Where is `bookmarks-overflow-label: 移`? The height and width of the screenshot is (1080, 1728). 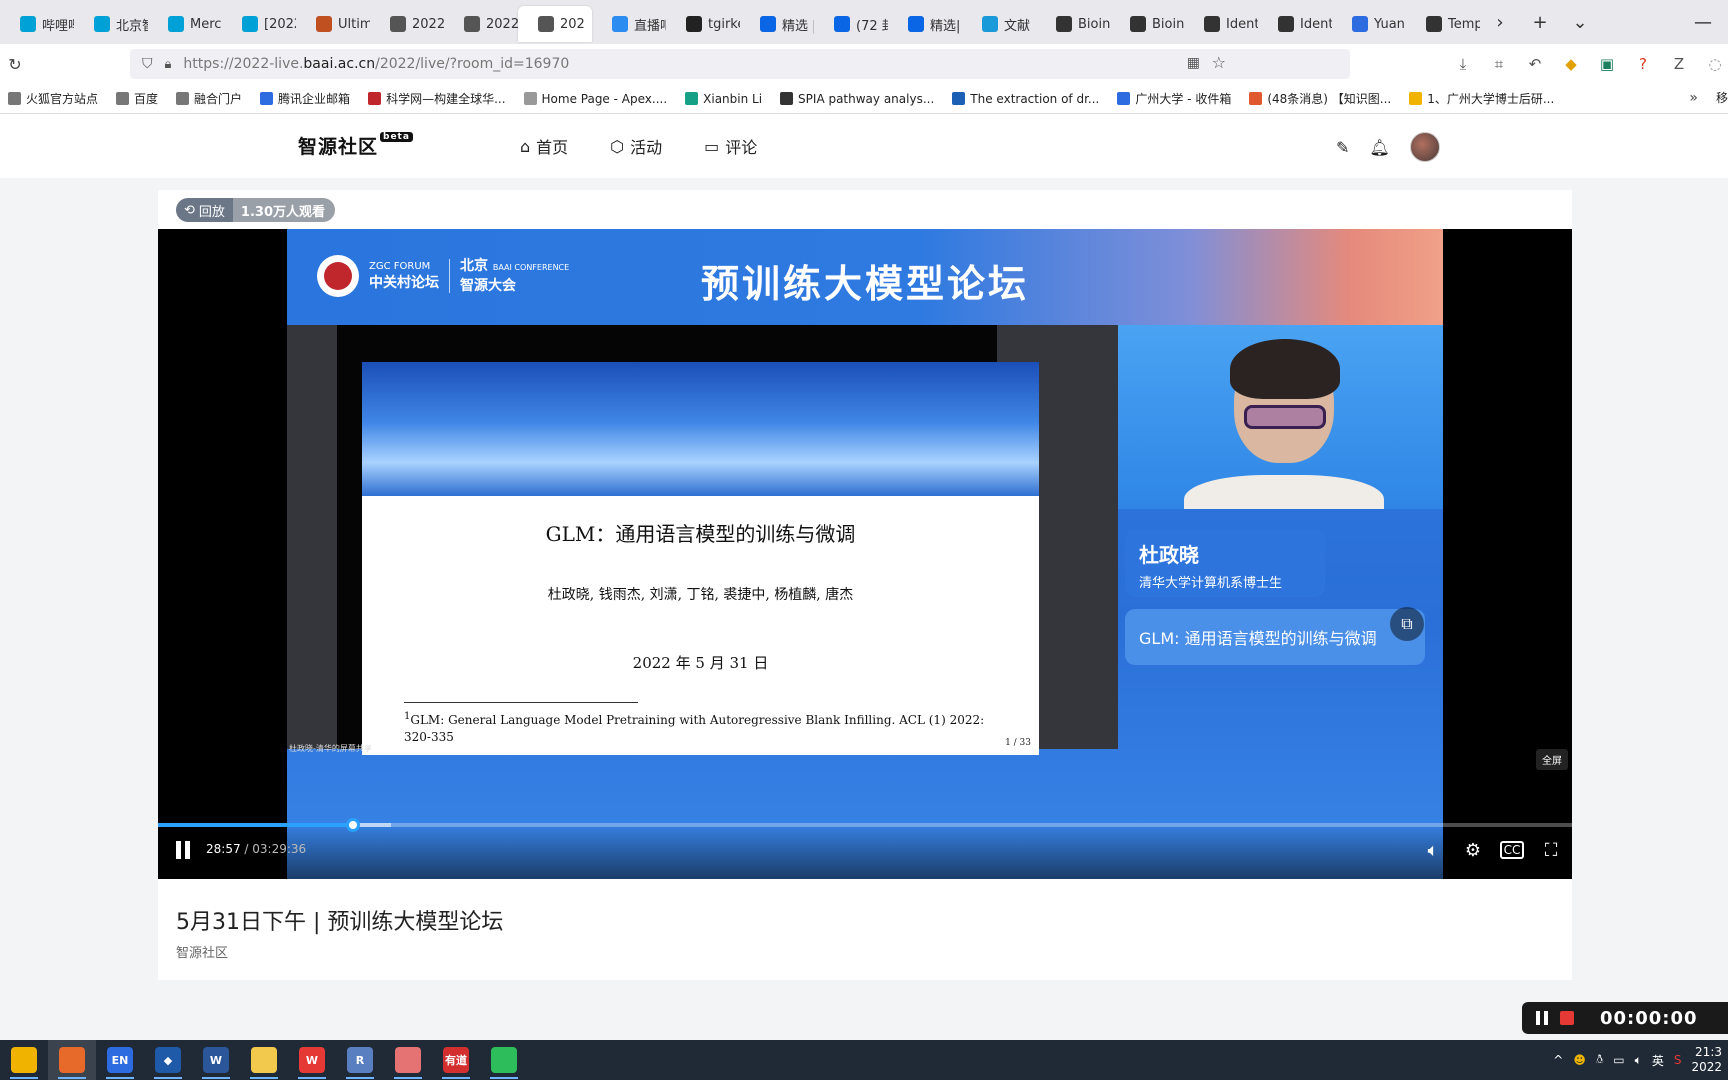
bookmarks-overflow-label: 移 is located at coordinates (1719, 97).